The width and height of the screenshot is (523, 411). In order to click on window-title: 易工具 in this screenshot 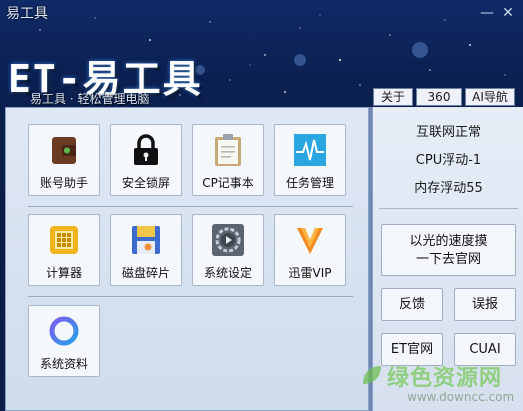, I will do `click(27, 14)`.